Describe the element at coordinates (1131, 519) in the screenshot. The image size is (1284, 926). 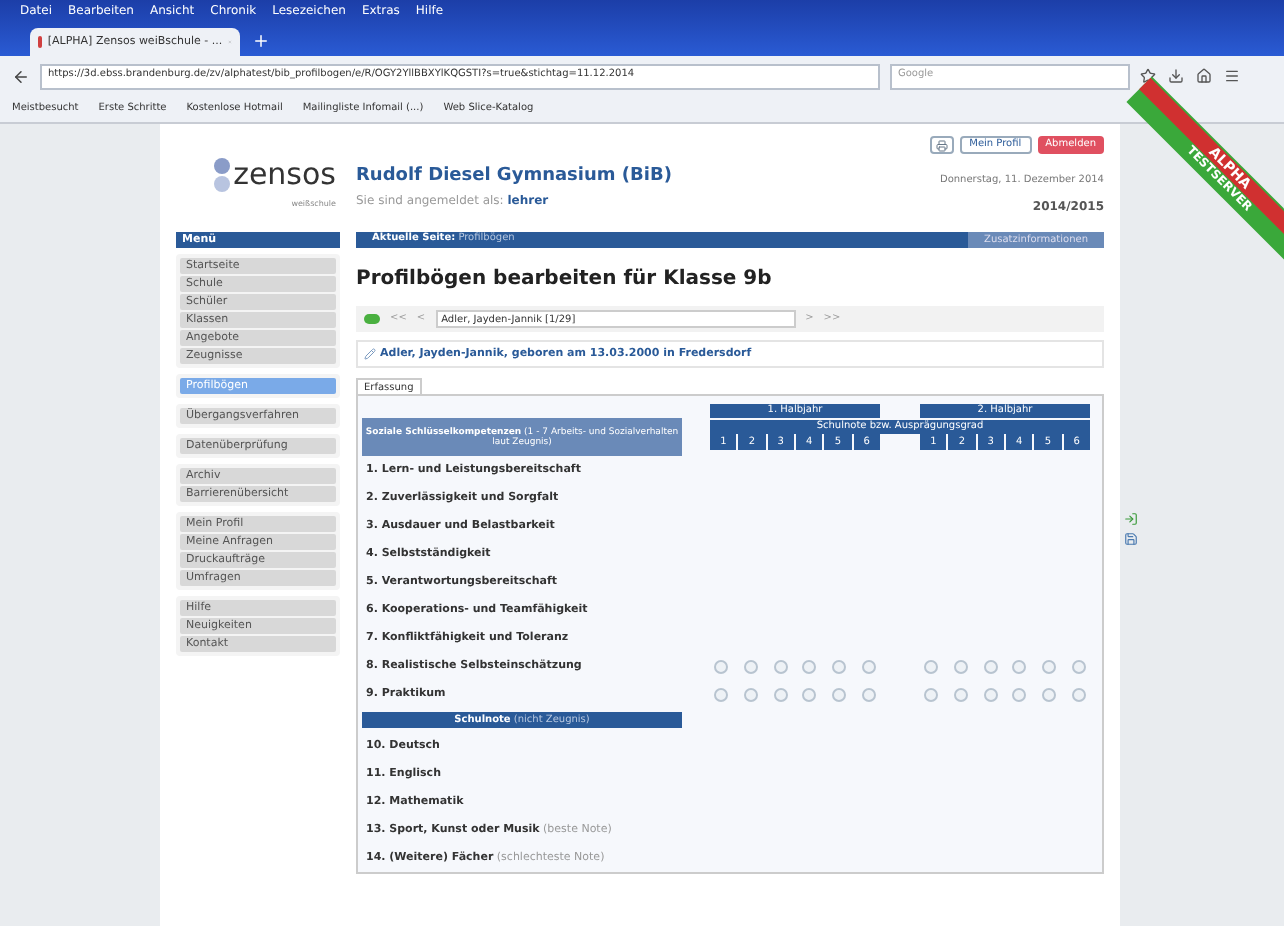
I see `enter-icon` at that location.